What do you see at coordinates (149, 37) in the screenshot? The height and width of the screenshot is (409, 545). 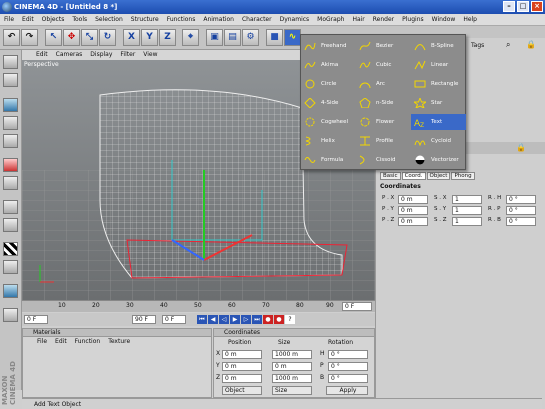 I see `y-axis-button: Y` at bounding box center [149, 37].